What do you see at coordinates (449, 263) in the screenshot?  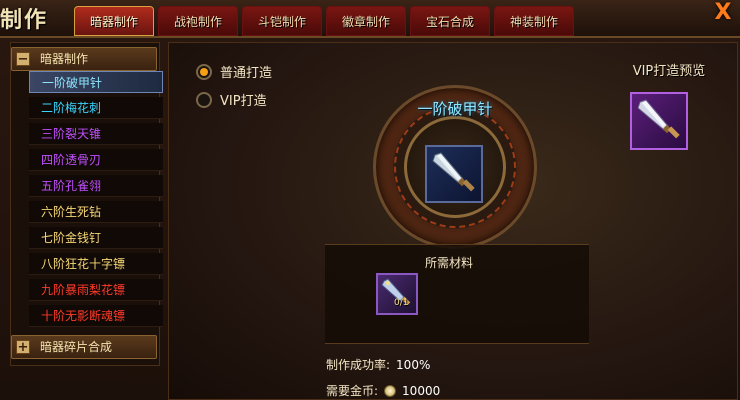 I see `materials-label: 所需材料` at bounding box center [449, 263].